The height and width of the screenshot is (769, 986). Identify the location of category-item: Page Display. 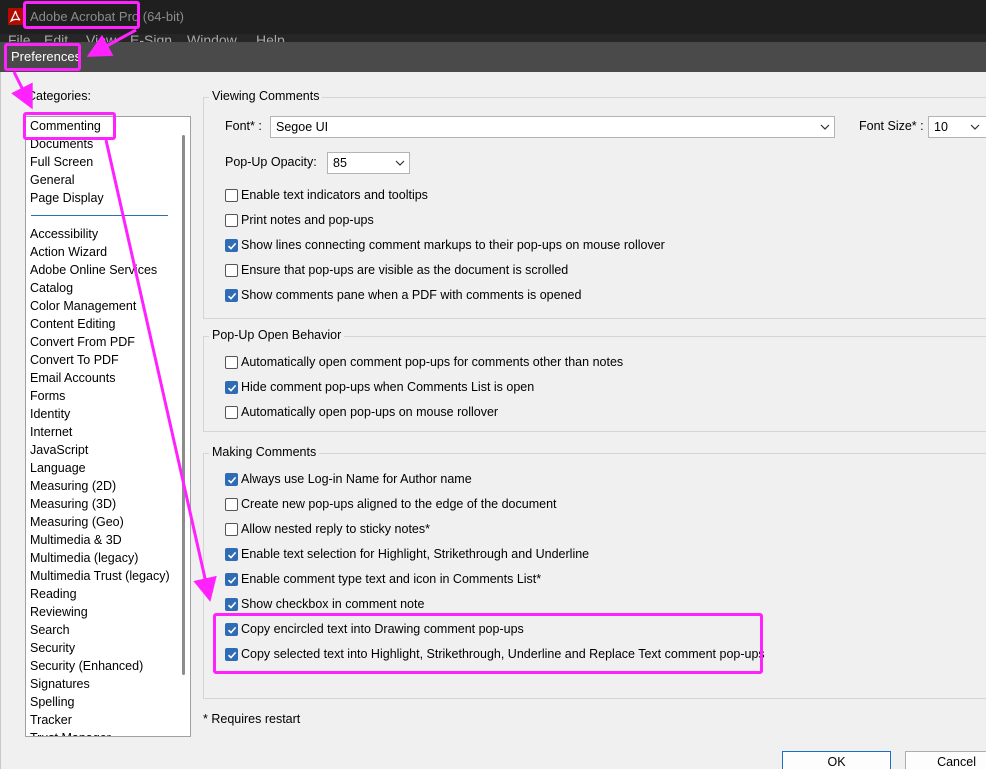
(67, 198).